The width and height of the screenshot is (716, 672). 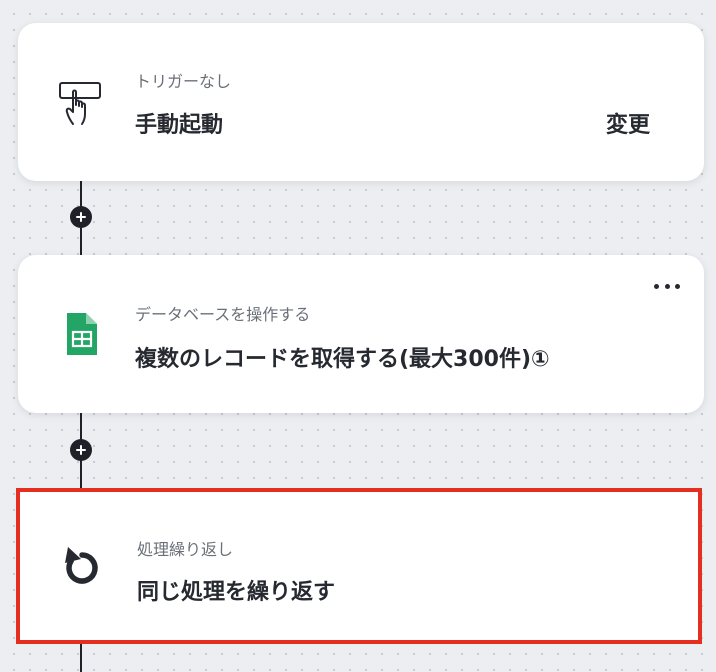 What do you see at coordinates (82, 566) in the screenshot?
I see `loop-arrow-icon` at bounding box center [82, 566].